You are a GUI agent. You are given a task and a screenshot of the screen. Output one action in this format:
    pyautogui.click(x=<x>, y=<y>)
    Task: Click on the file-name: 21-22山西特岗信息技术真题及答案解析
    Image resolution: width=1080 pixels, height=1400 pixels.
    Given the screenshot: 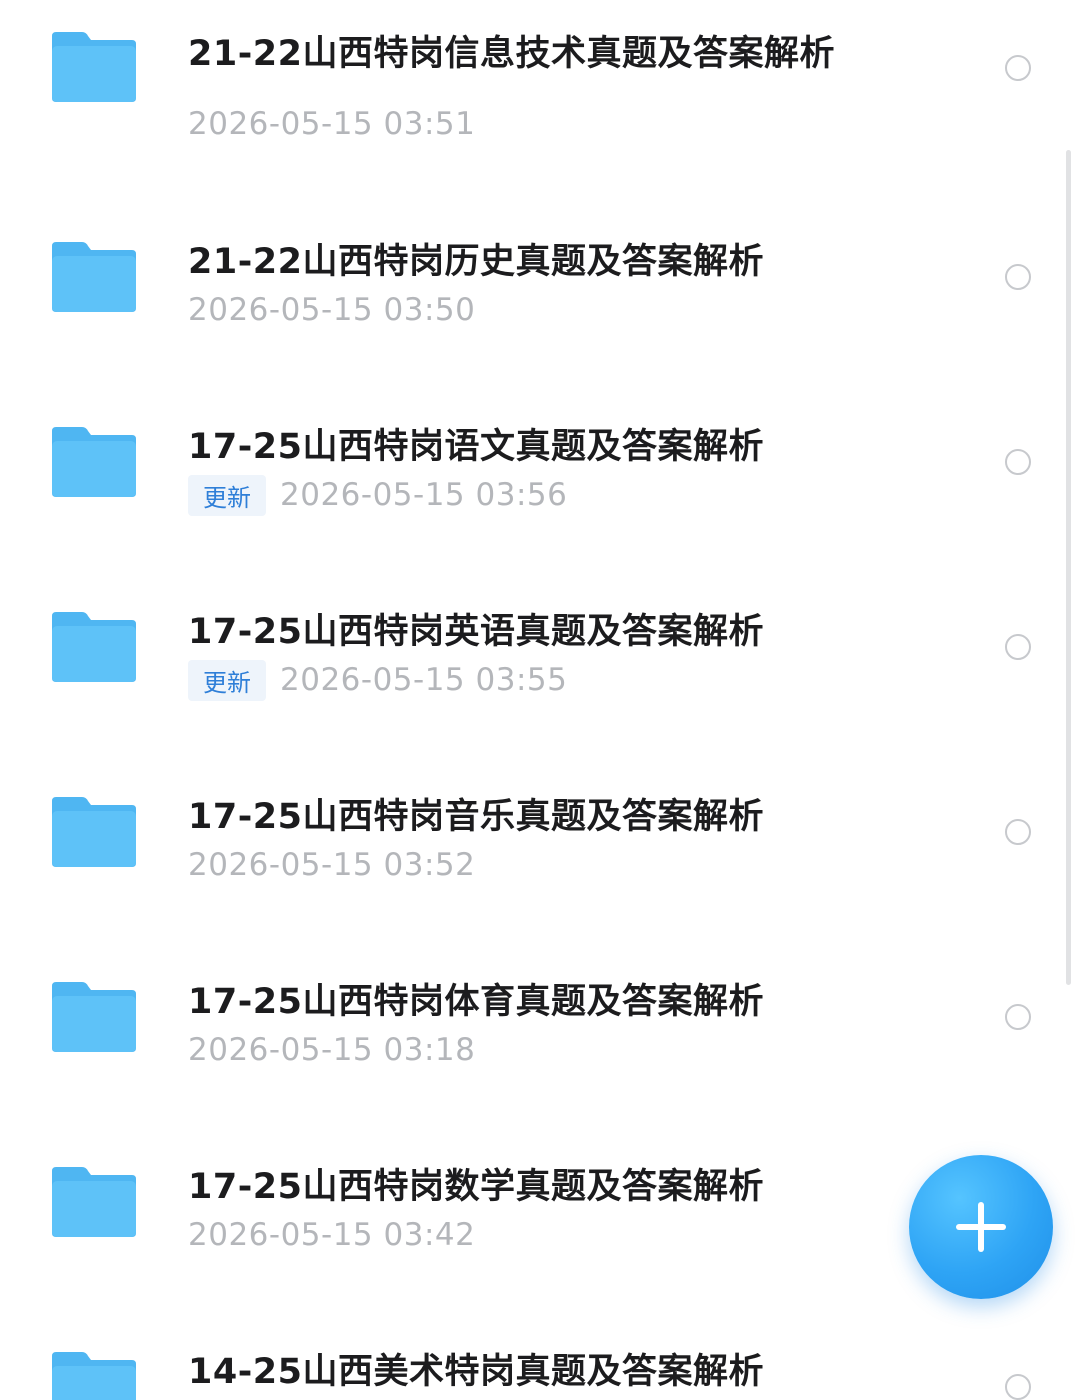 What is the action you would take?
    pyautogui.click(x=511, y=54)
    